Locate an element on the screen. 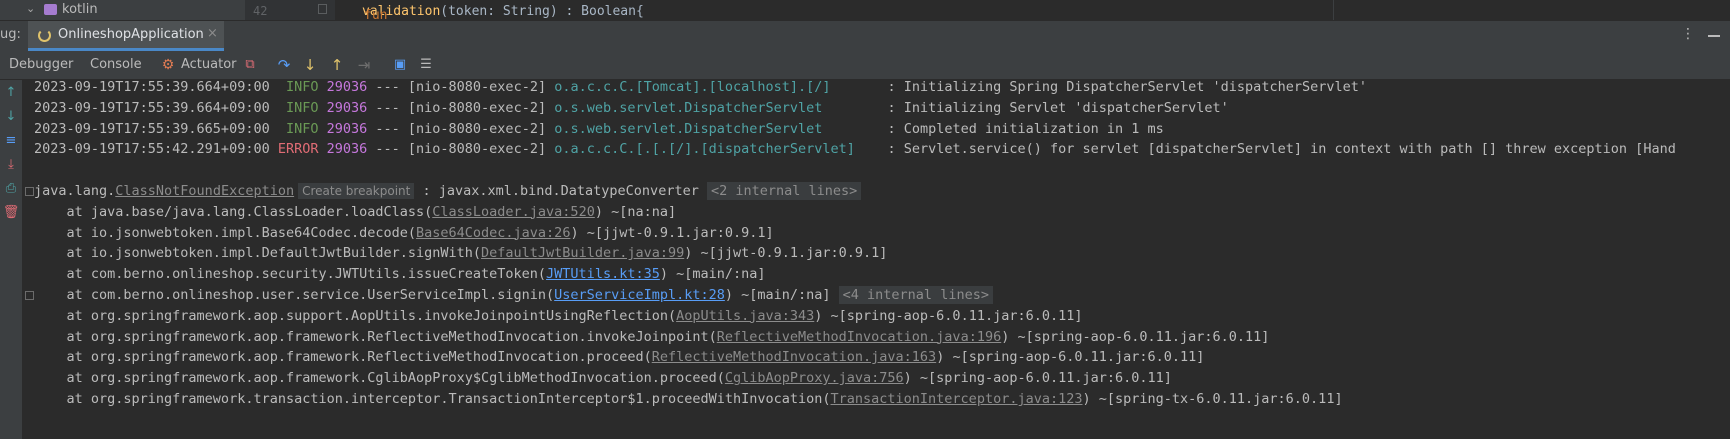  source-link: ReflectiveMethodInvocation.java:163 is located at coordinates (794, 357).